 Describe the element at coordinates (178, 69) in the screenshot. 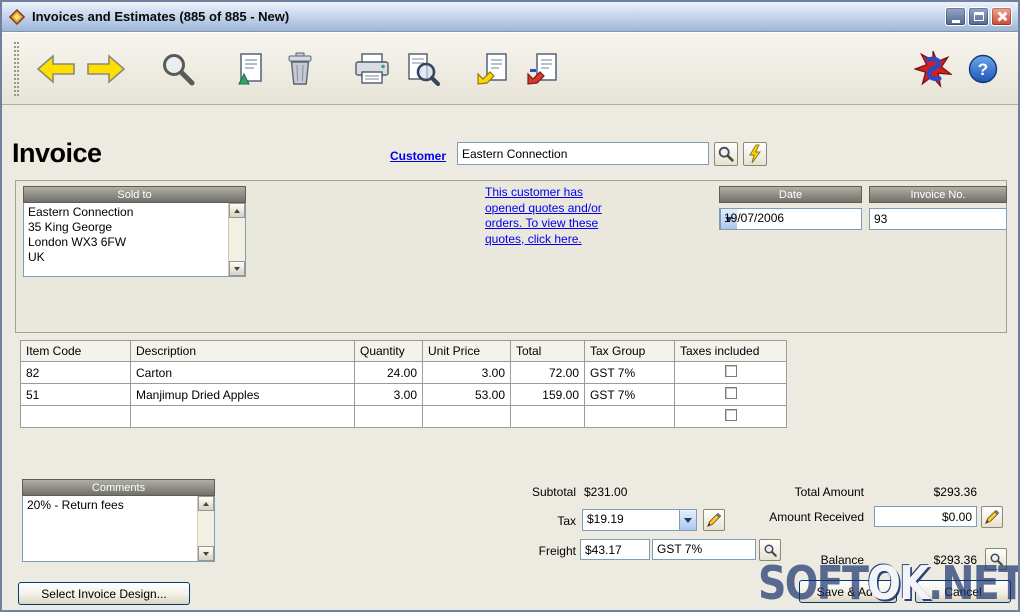

I see `find-button` at that location.